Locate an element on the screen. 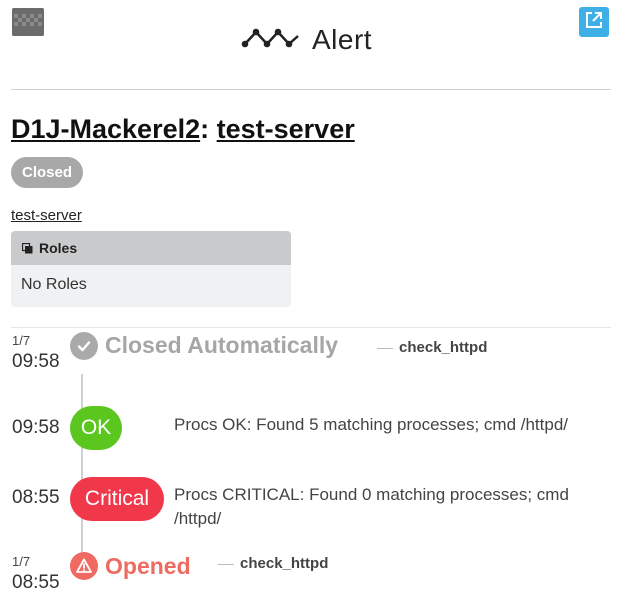  section-divider is located at coordinates (311, 327).